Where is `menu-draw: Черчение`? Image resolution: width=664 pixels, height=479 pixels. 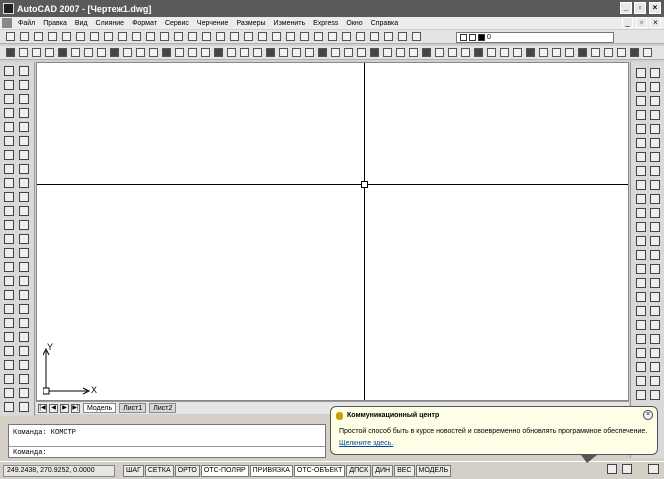 menu-draw: Черчение is located at coordinates (213, 23).